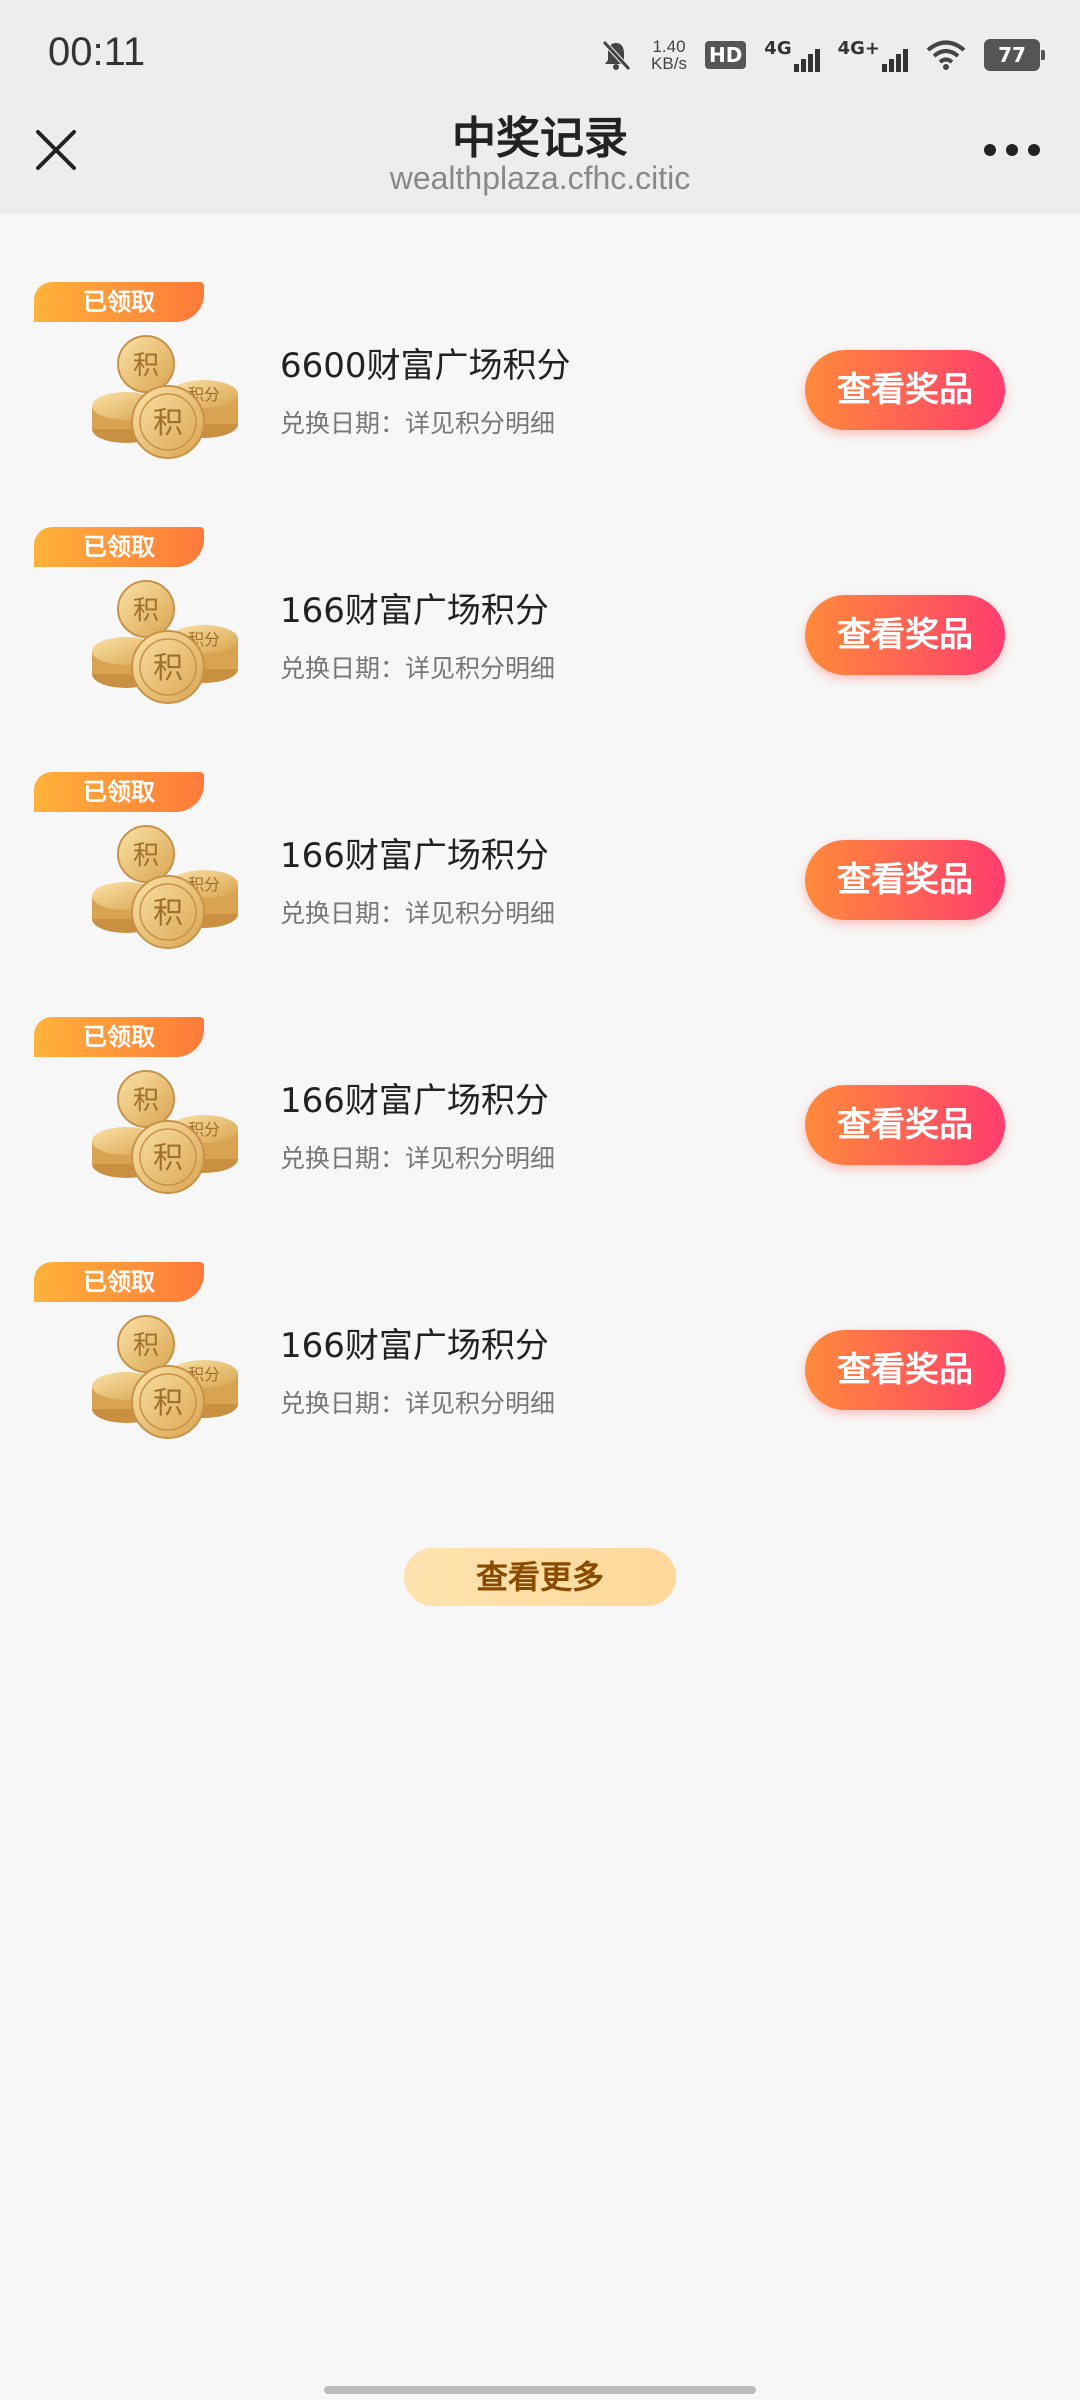 Image resolution: width=1080 pixels, height=2400 pixels. What do you see at coordinates (540, 2390) in the screenshot?
I see `home-indicator` at bounding box center [540, 2390].